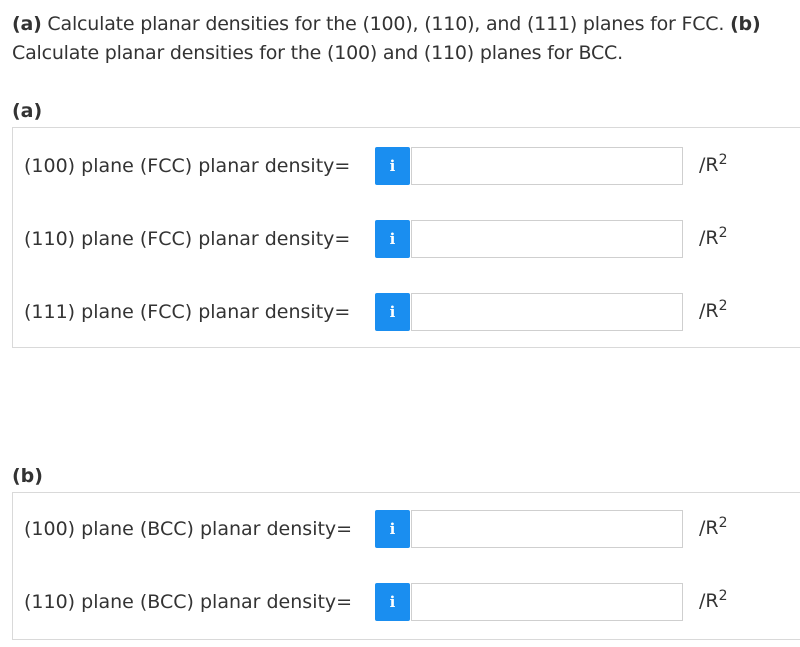 This screenshot has height=647, width=800. I want to click on bcc-110-input, so click(547, 602).